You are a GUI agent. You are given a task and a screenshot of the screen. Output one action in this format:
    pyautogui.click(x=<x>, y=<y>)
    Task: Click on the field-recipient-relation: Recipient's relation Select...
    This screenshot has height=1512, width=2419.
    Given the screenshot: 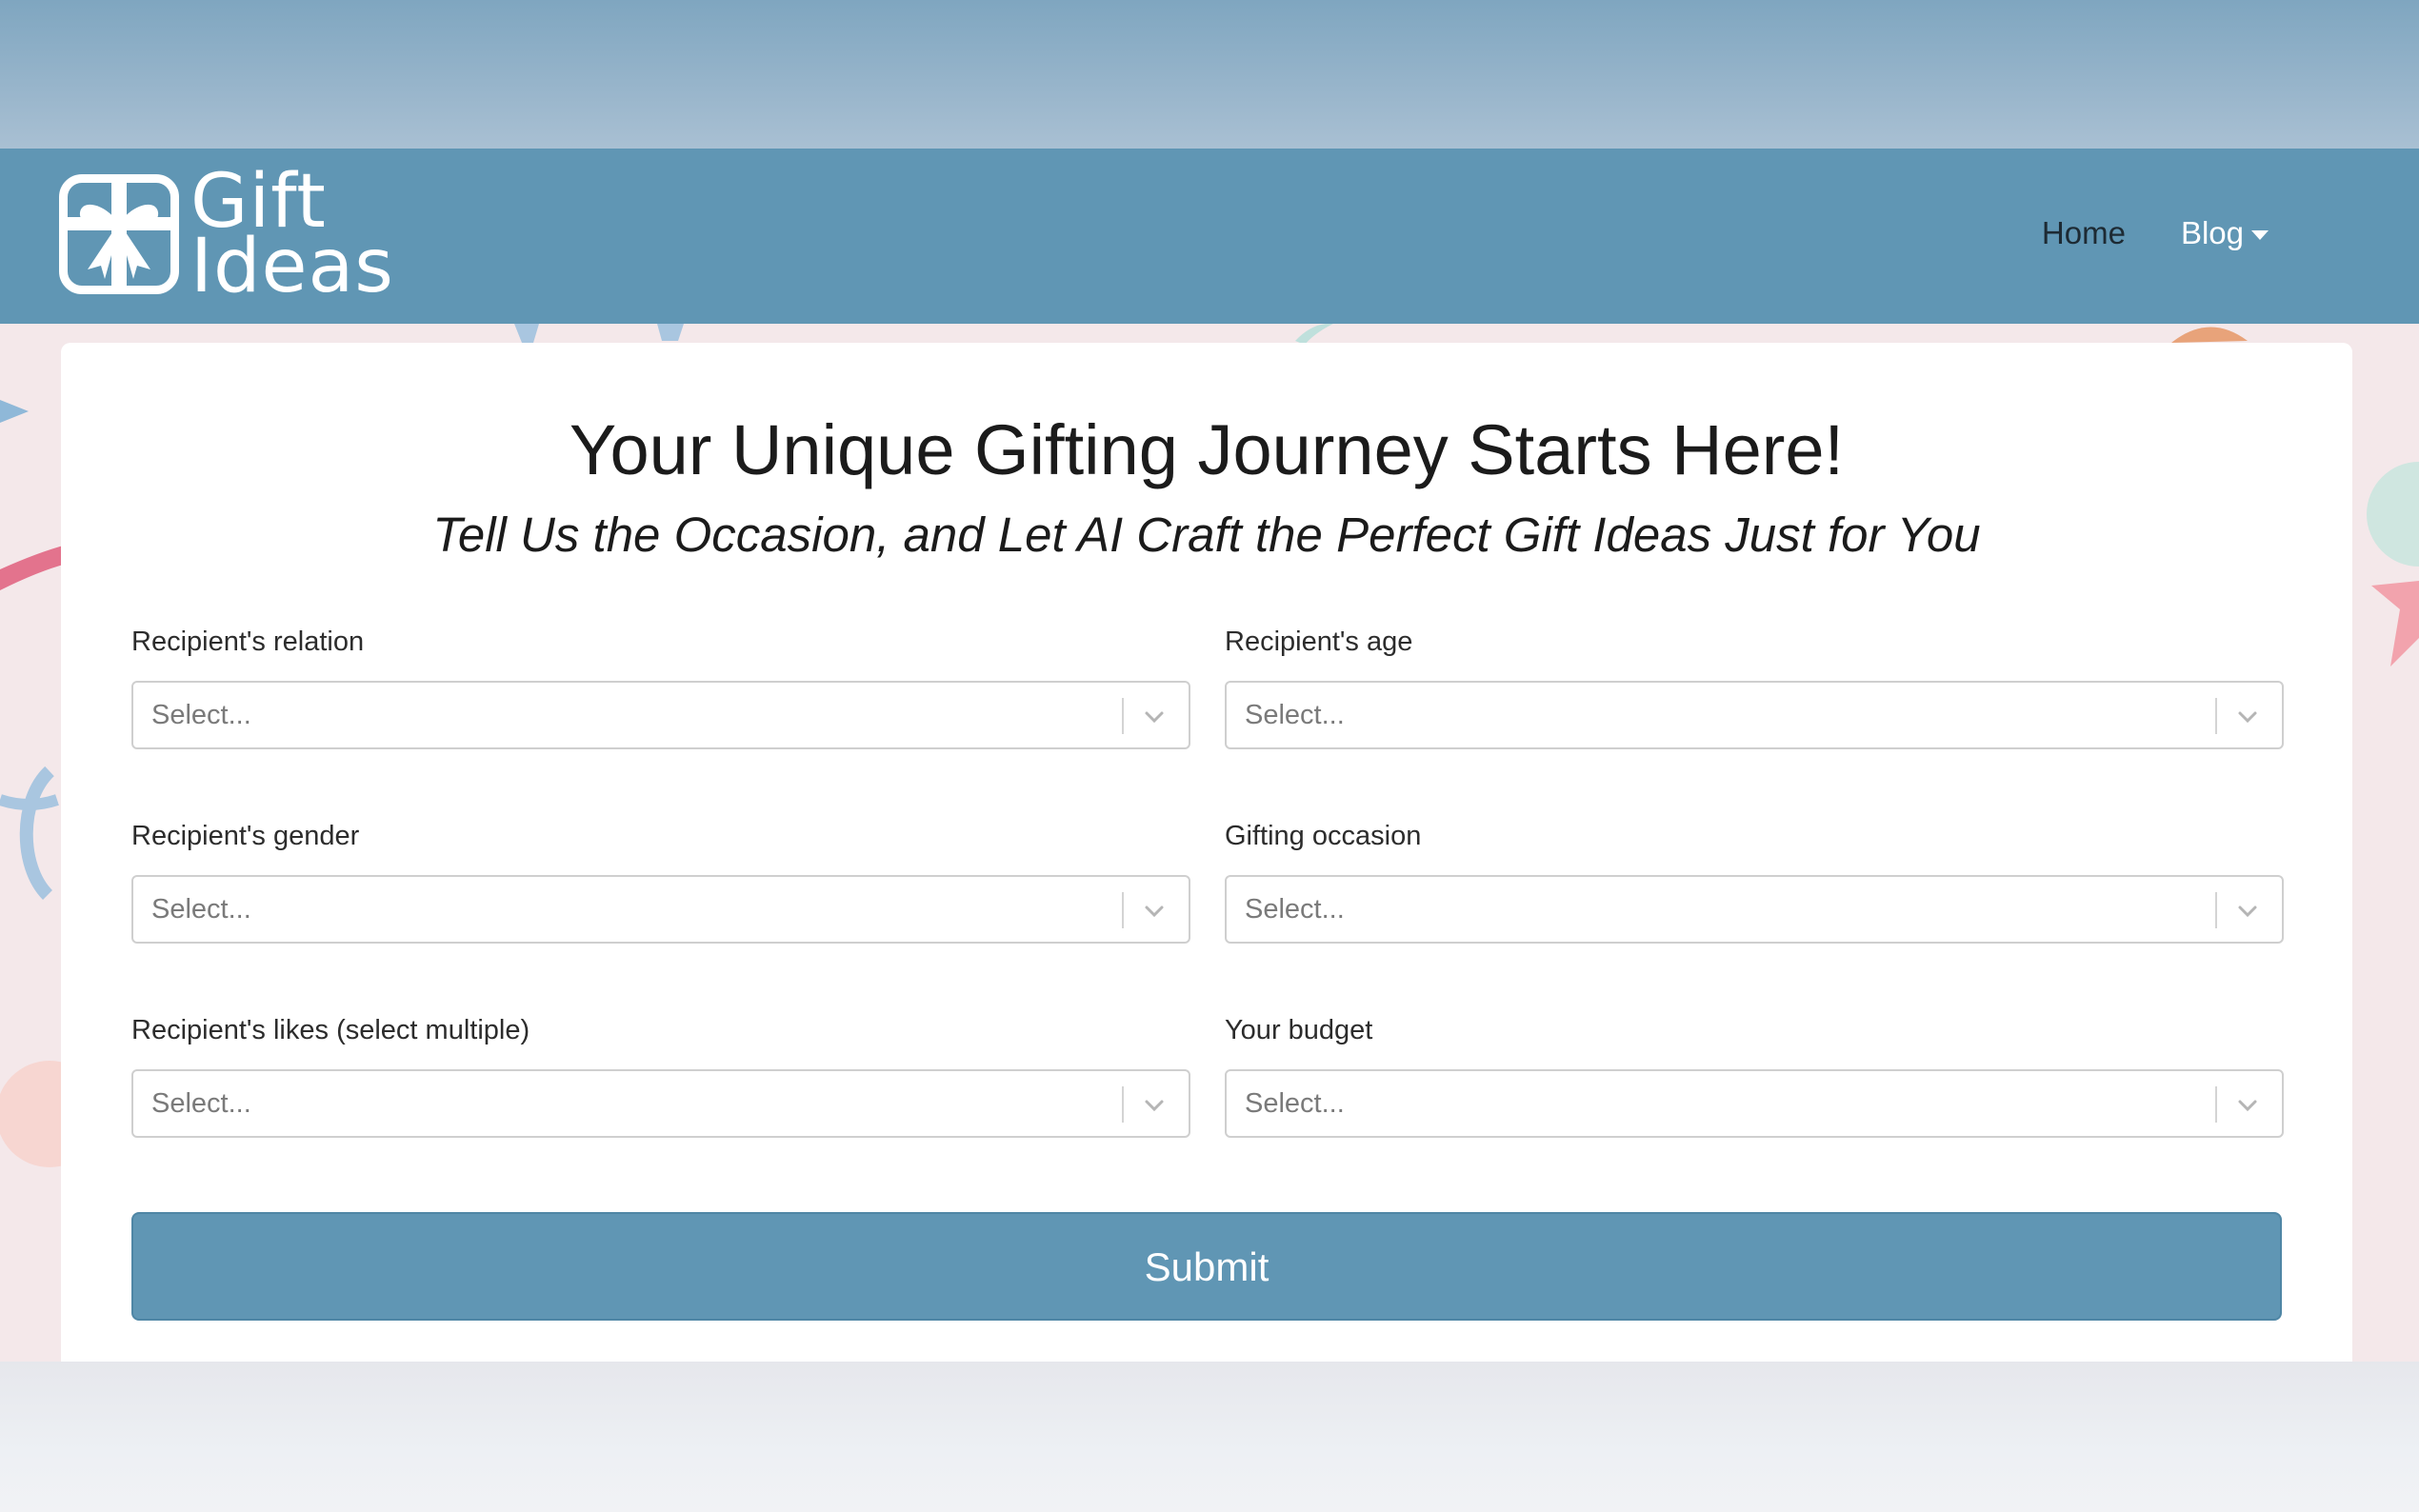 What is the action you would take?
    pyautogui.click(x=660, y=688)
    